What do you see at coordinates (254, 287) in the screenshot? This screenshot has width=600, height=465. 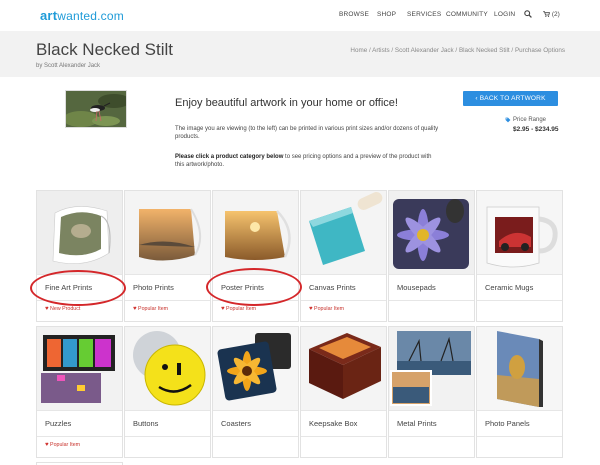 I see `highlight-ring-poster` at bounding box center [254, 287].